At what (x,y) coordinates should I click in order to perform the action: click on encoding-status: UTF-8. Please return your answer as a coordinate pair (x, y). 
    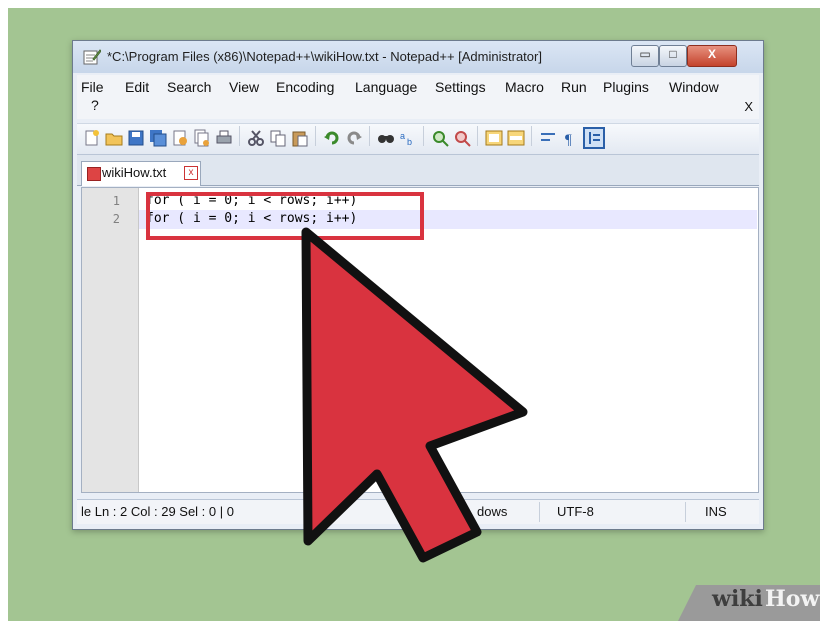
    Looking at the image, I should click on (575, 511).